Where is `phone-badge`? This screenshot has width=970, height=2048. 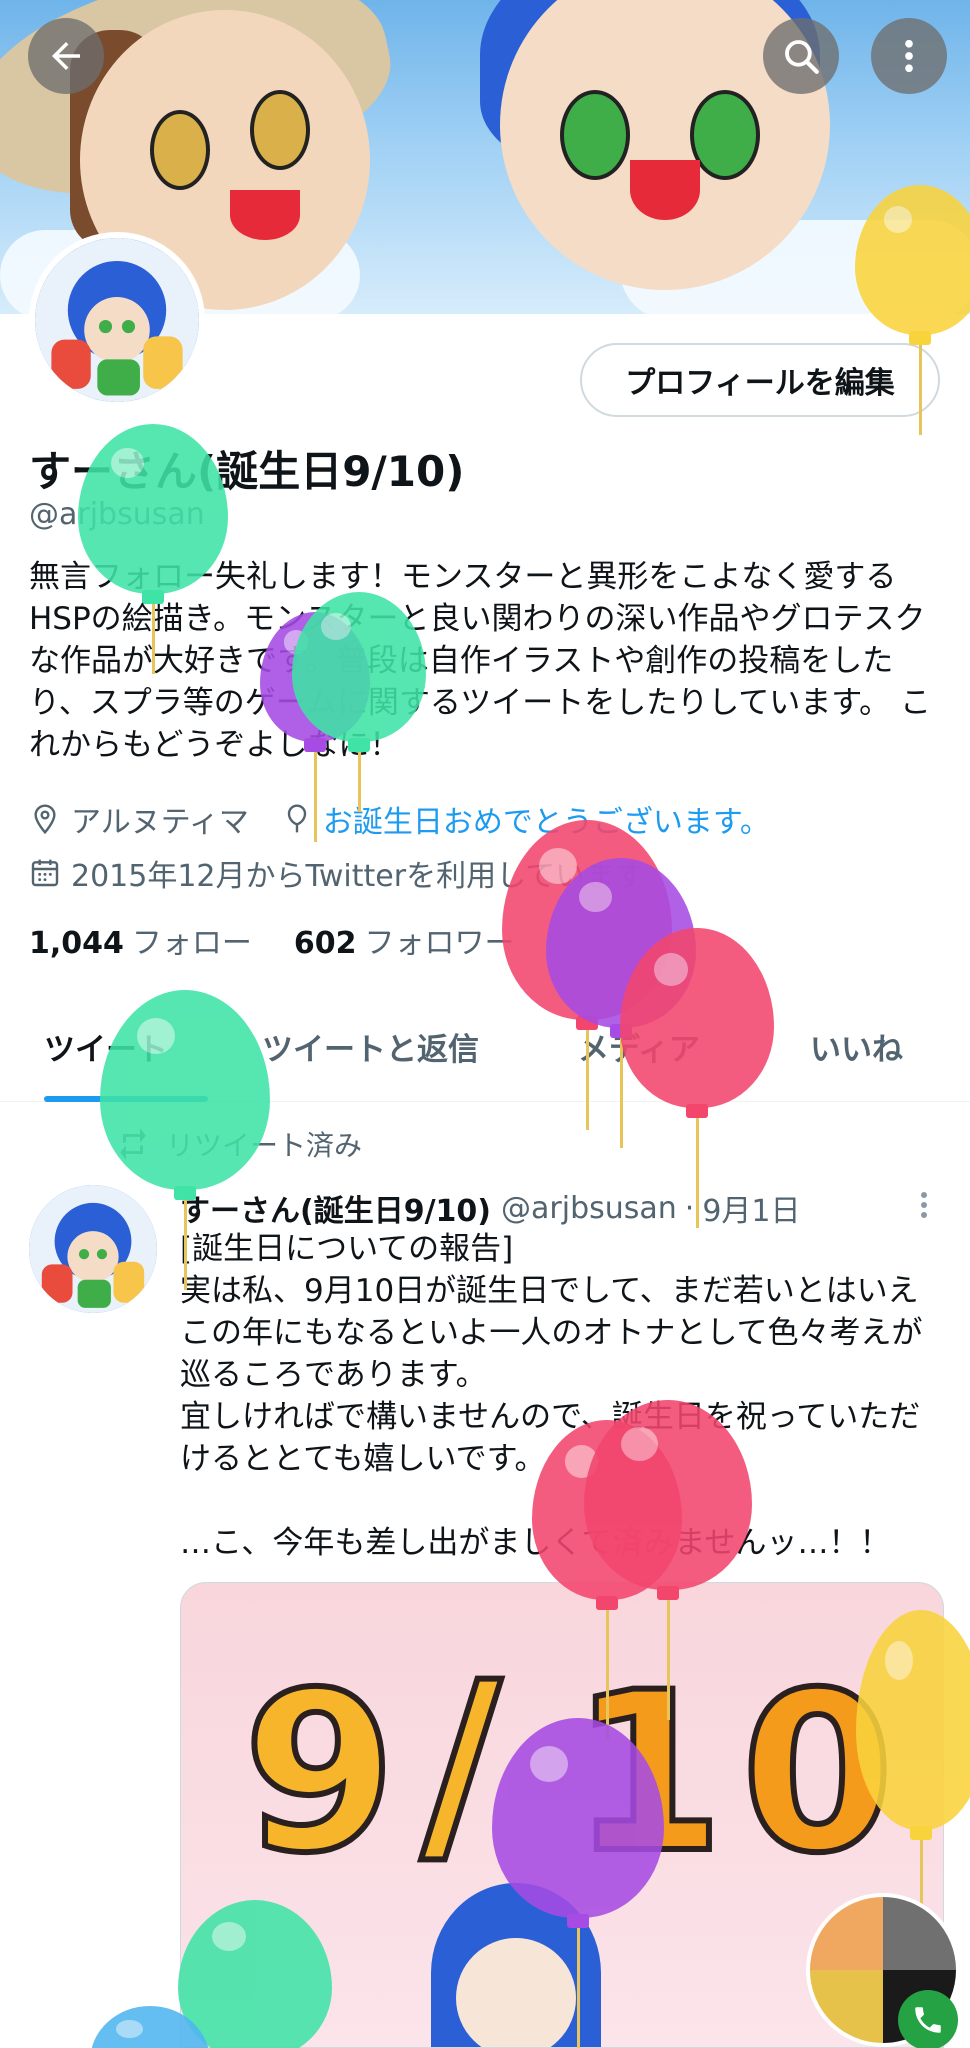
phone-badge is located at coordinates (928, 2019).